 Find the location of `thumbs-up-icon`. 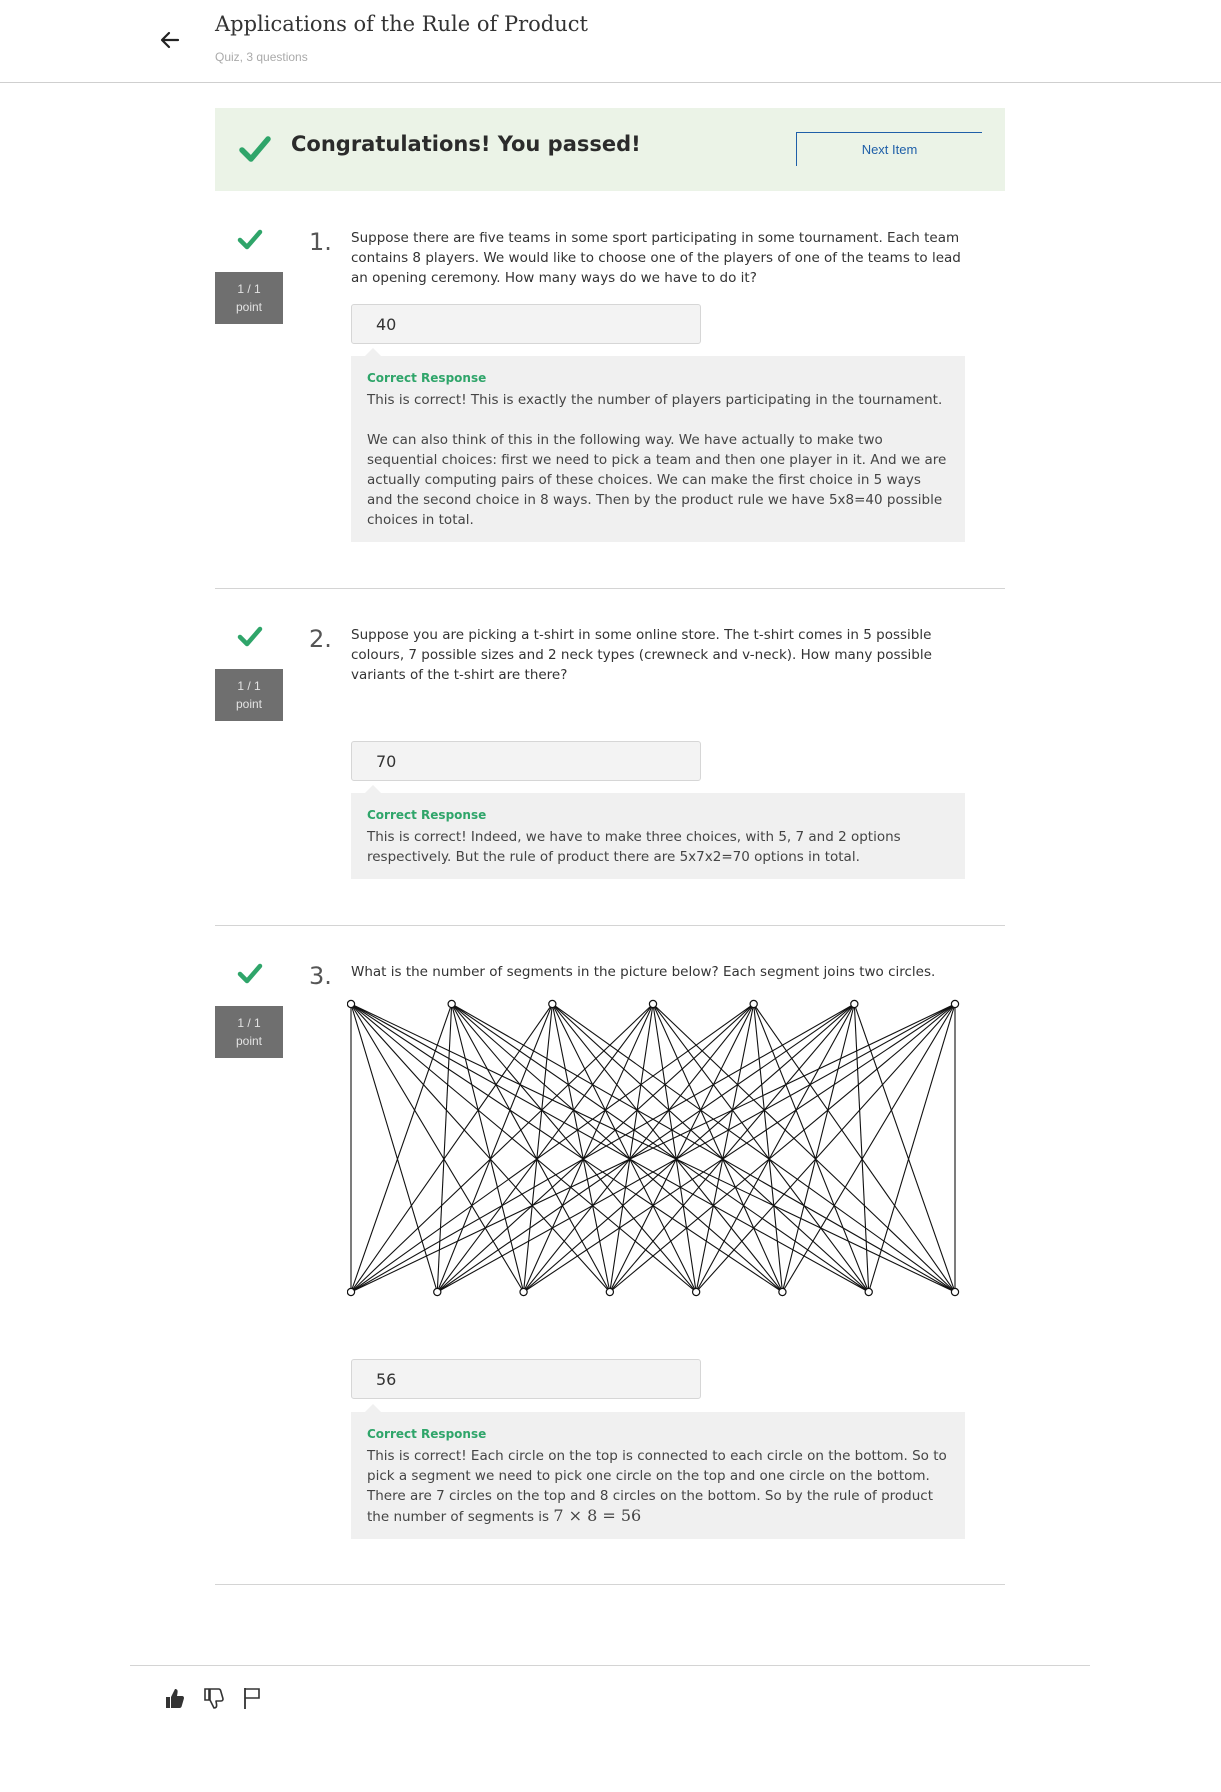

thumbs-up-icon is located at coordinates (174, 1698).